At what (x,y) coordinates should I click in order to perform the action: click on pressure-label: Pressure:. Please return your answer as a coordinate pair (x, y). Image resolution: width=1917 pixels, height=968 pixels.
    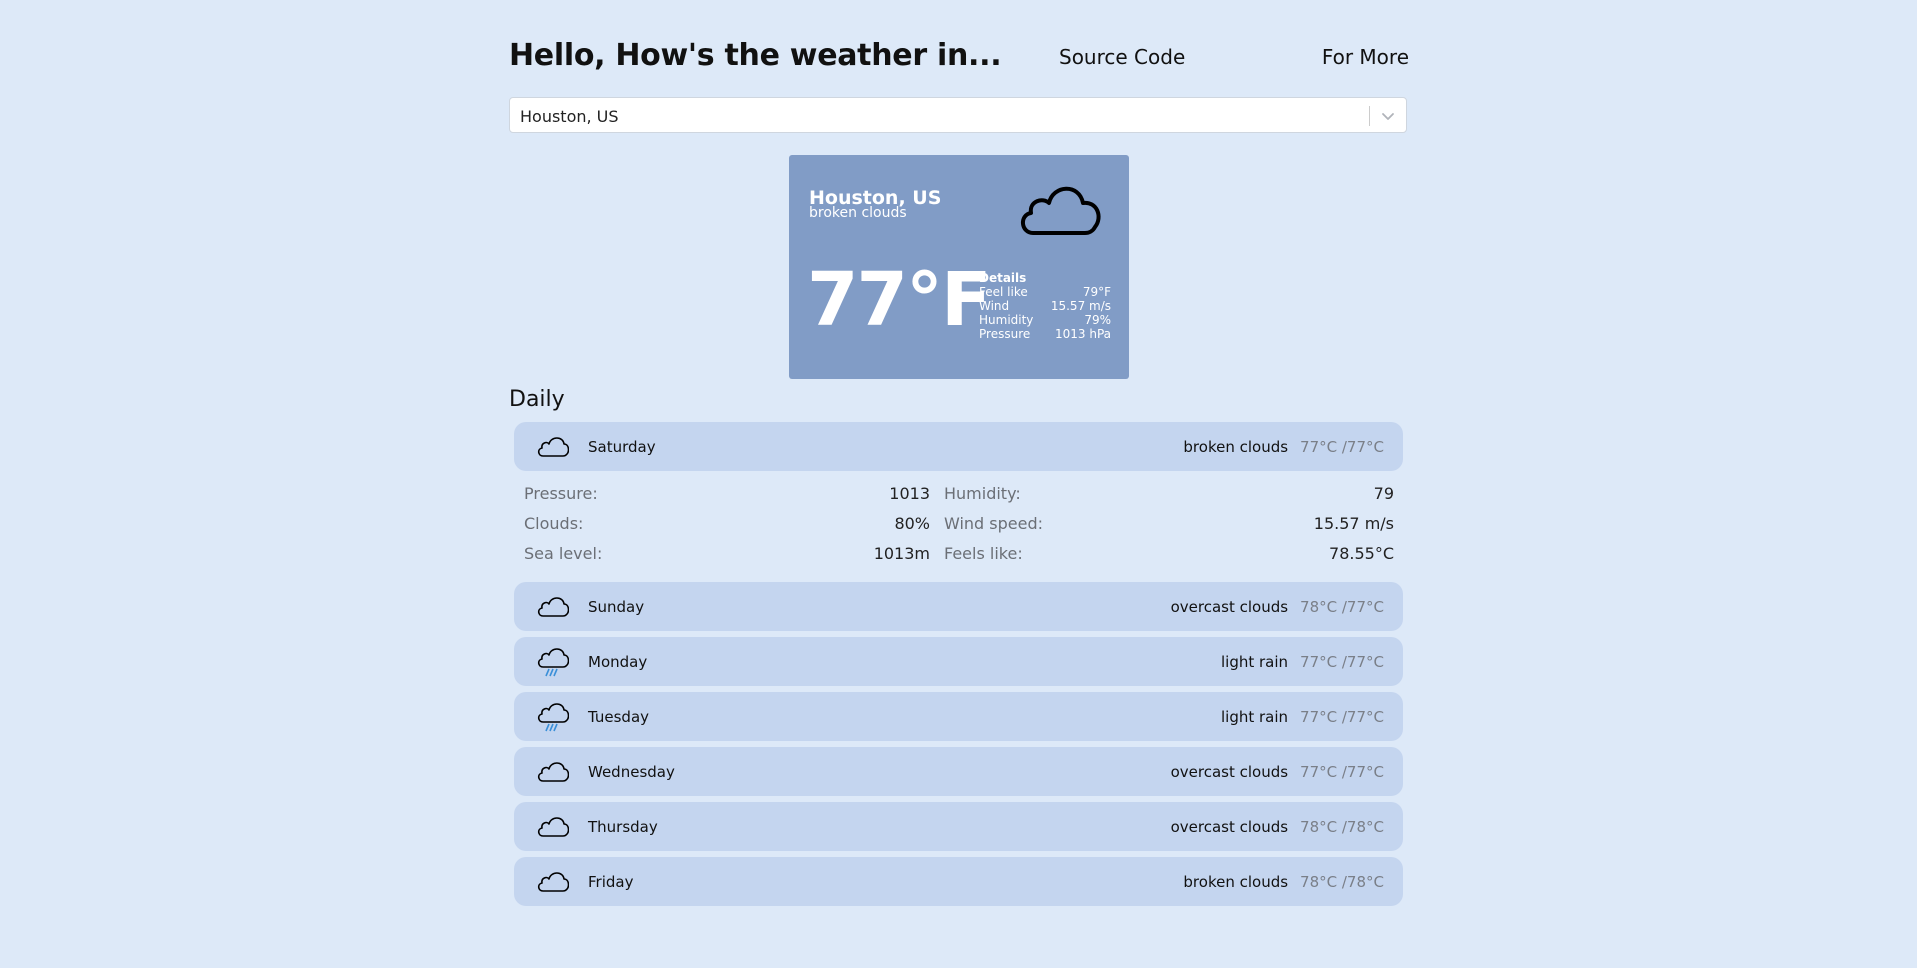
    Looking at the image, I should click on (561, 493).